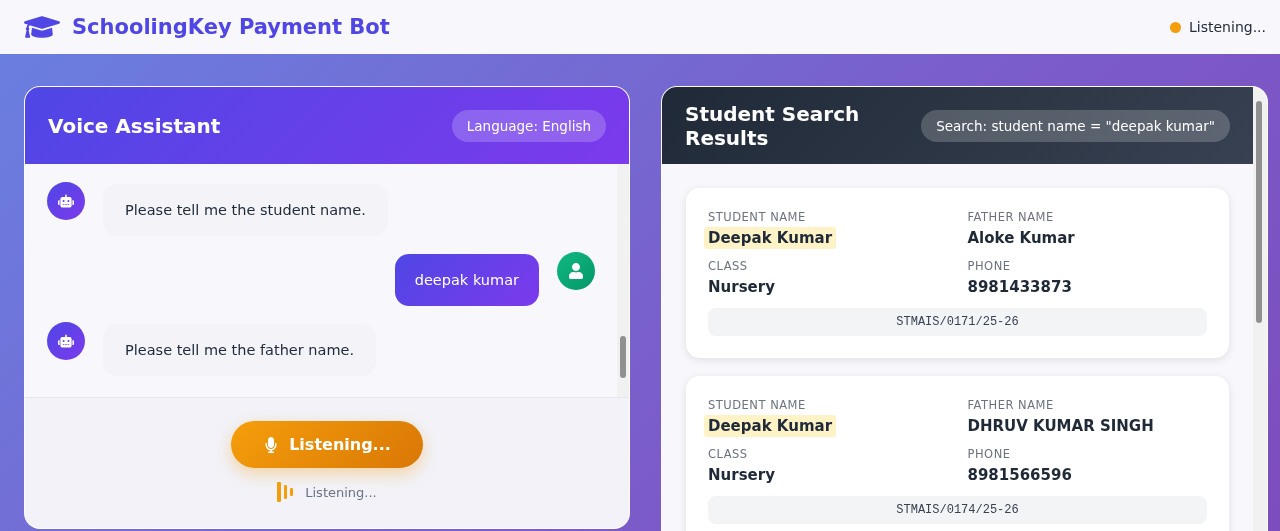 The image size is (1280, 531). Describe the element at coordinates (286, 492) in the screenshot. I see `sound-wave-icon` at that location.